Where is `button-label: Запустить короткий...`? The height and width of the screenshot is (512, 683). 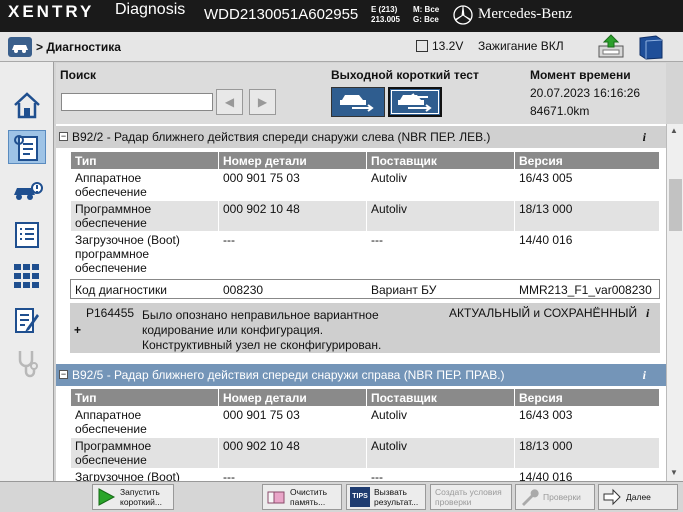 button-label: Запустить короткий... is located at coordinates (141, 497).